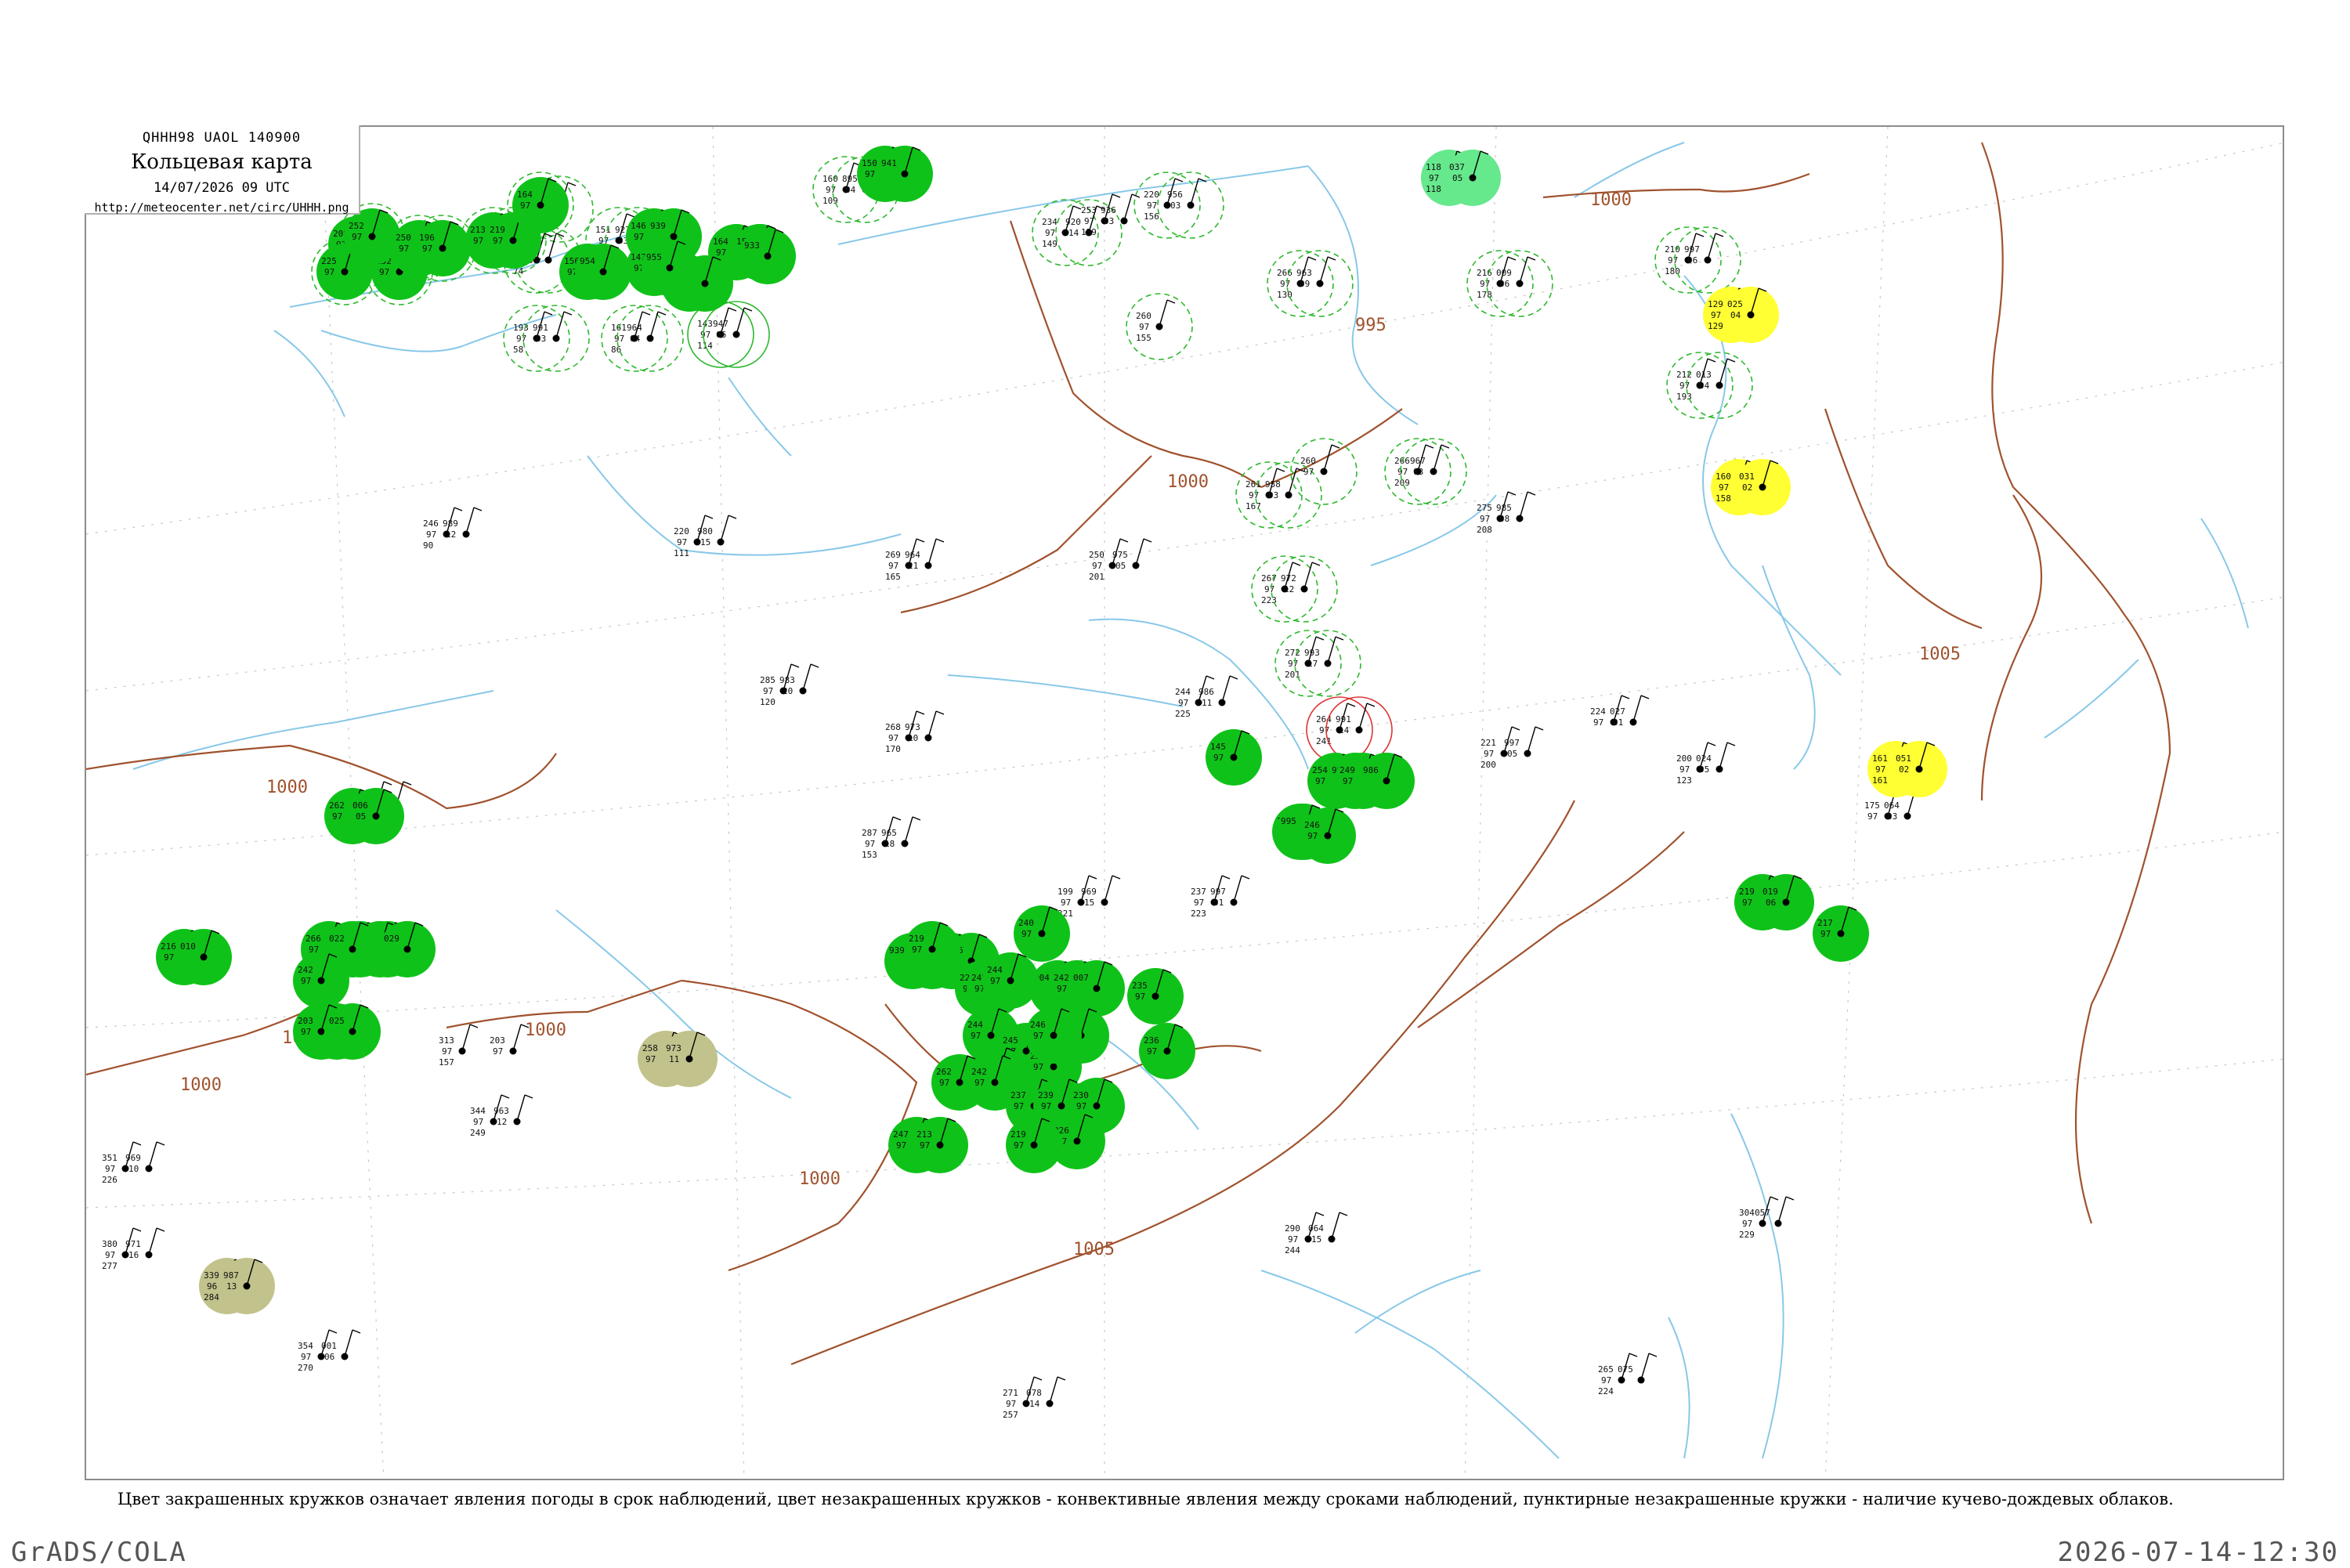  I want to click on station-pressure: 164, so click(720, 242).